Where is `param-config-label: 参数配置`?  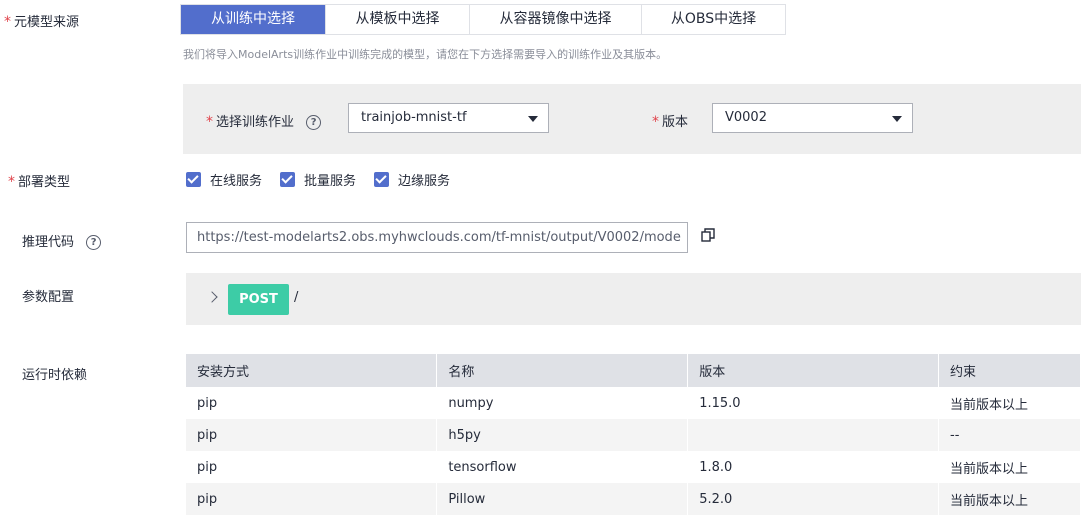 param-config-label: 参数配置 is located at coordinates (48, 297).